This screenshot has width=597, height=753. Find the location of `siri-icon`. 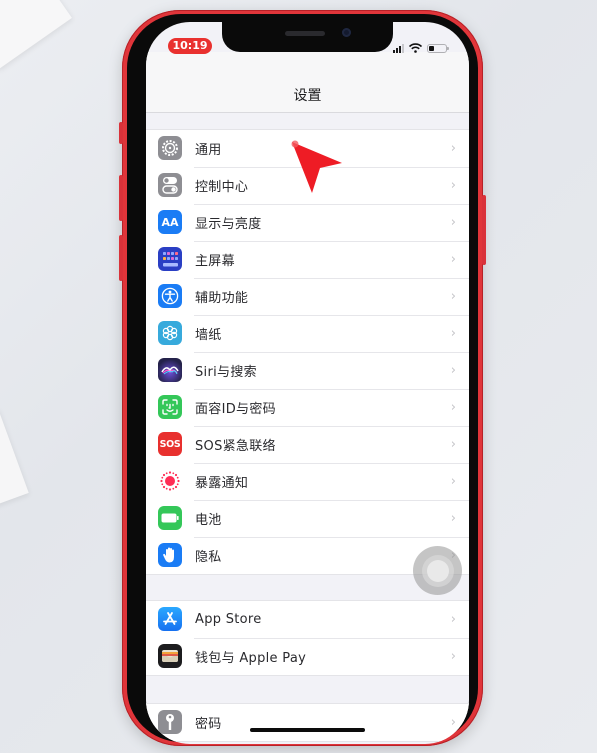

siri-icon is located at coordinates (170, 370).